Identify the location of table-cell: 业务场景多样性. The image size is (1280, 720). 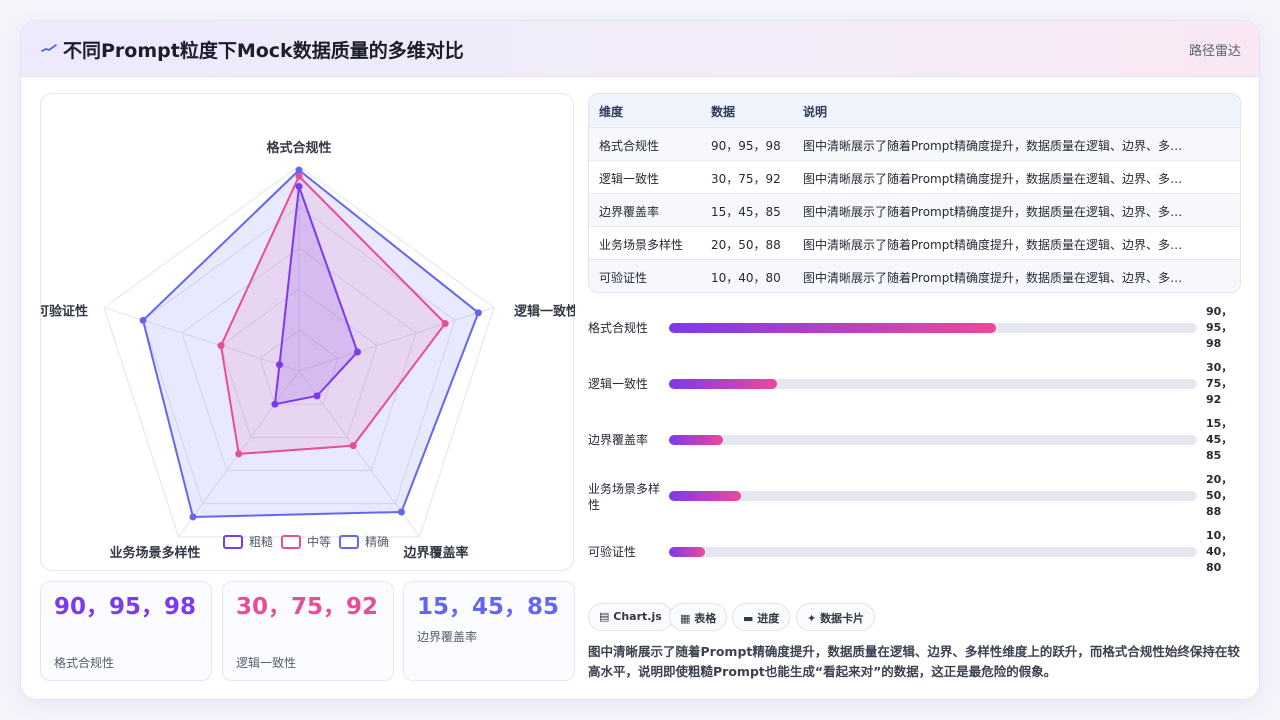
(641, 245).